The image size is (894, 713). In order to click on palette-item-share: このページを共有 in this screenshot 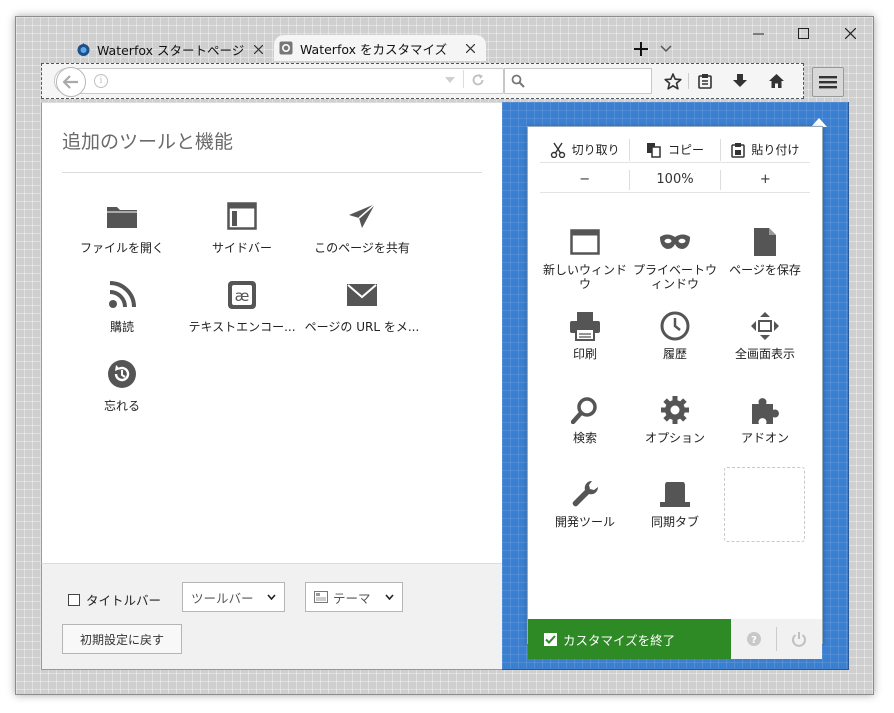, I will do `click(362, 227)`.